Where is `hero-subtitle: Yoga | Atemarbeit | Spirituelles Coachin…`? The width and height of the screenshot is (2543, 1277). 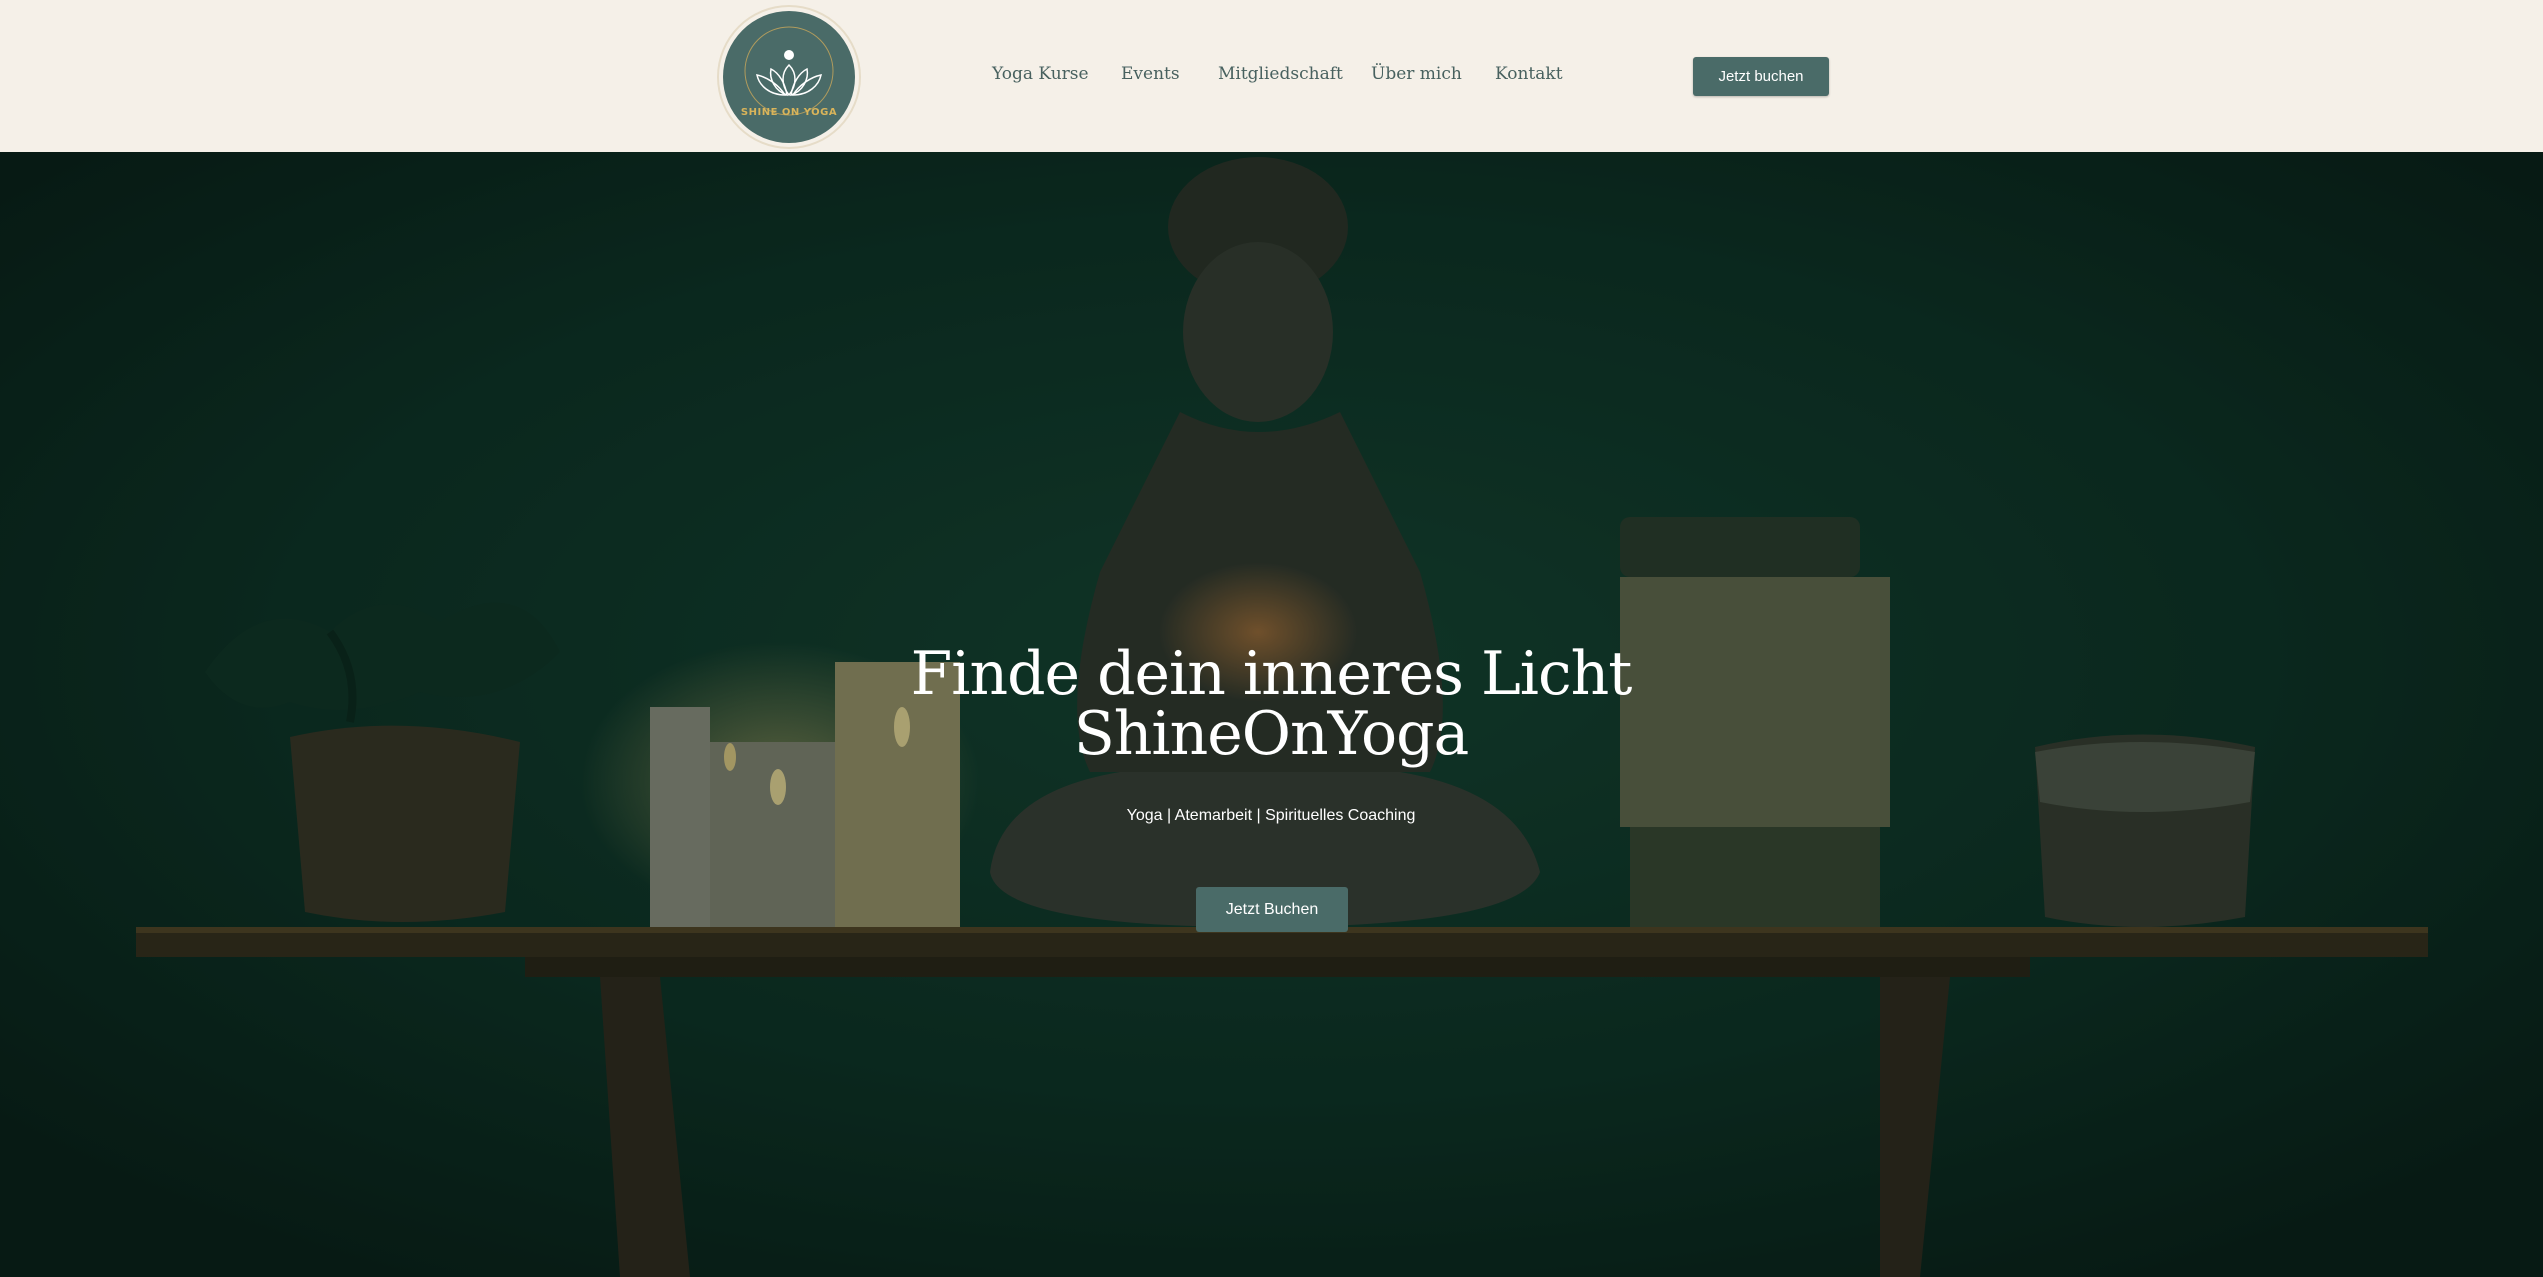
hero-subtitle: Yoga | Atemarbeit | Spirituelles Coachin… is located at coordinates (1271, 815).